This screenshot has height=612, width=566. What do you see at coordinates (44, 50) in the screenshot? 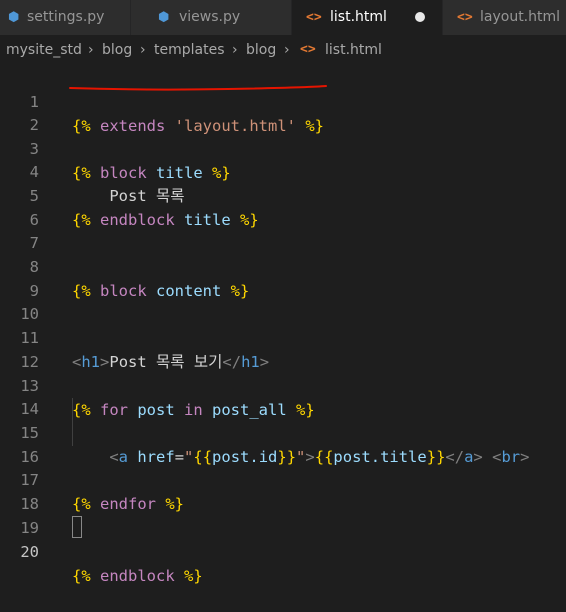
I see `breadcrumb-item: mysite_std` at bounding box center [44, 50].